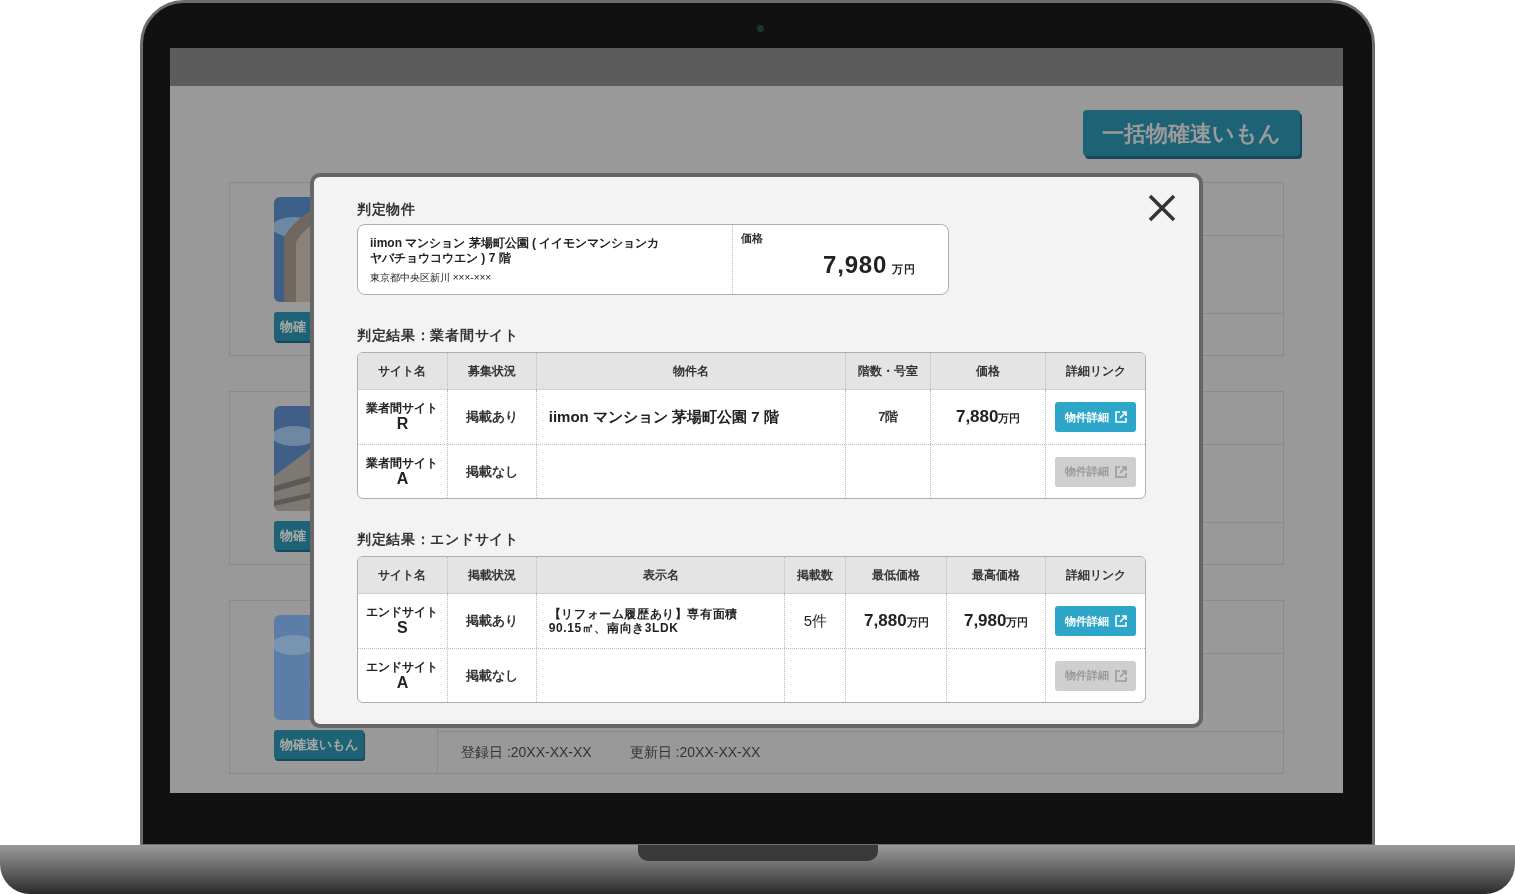 The image size is (1515, 894). Describe the element at coordinates (691, 371) in the screenshot. I see `column-header: 物件名` at that location.